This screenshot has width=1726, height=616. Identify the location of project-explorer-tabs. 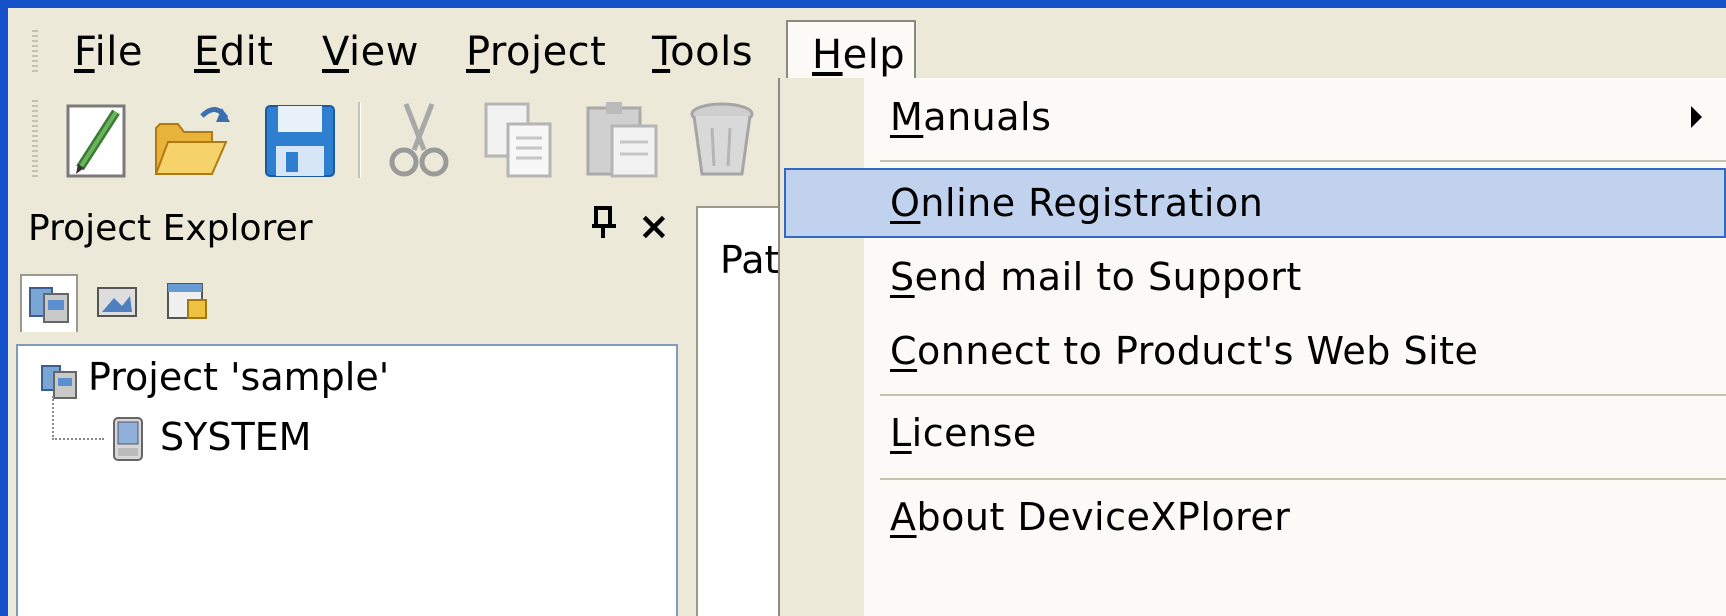
(346, 303).